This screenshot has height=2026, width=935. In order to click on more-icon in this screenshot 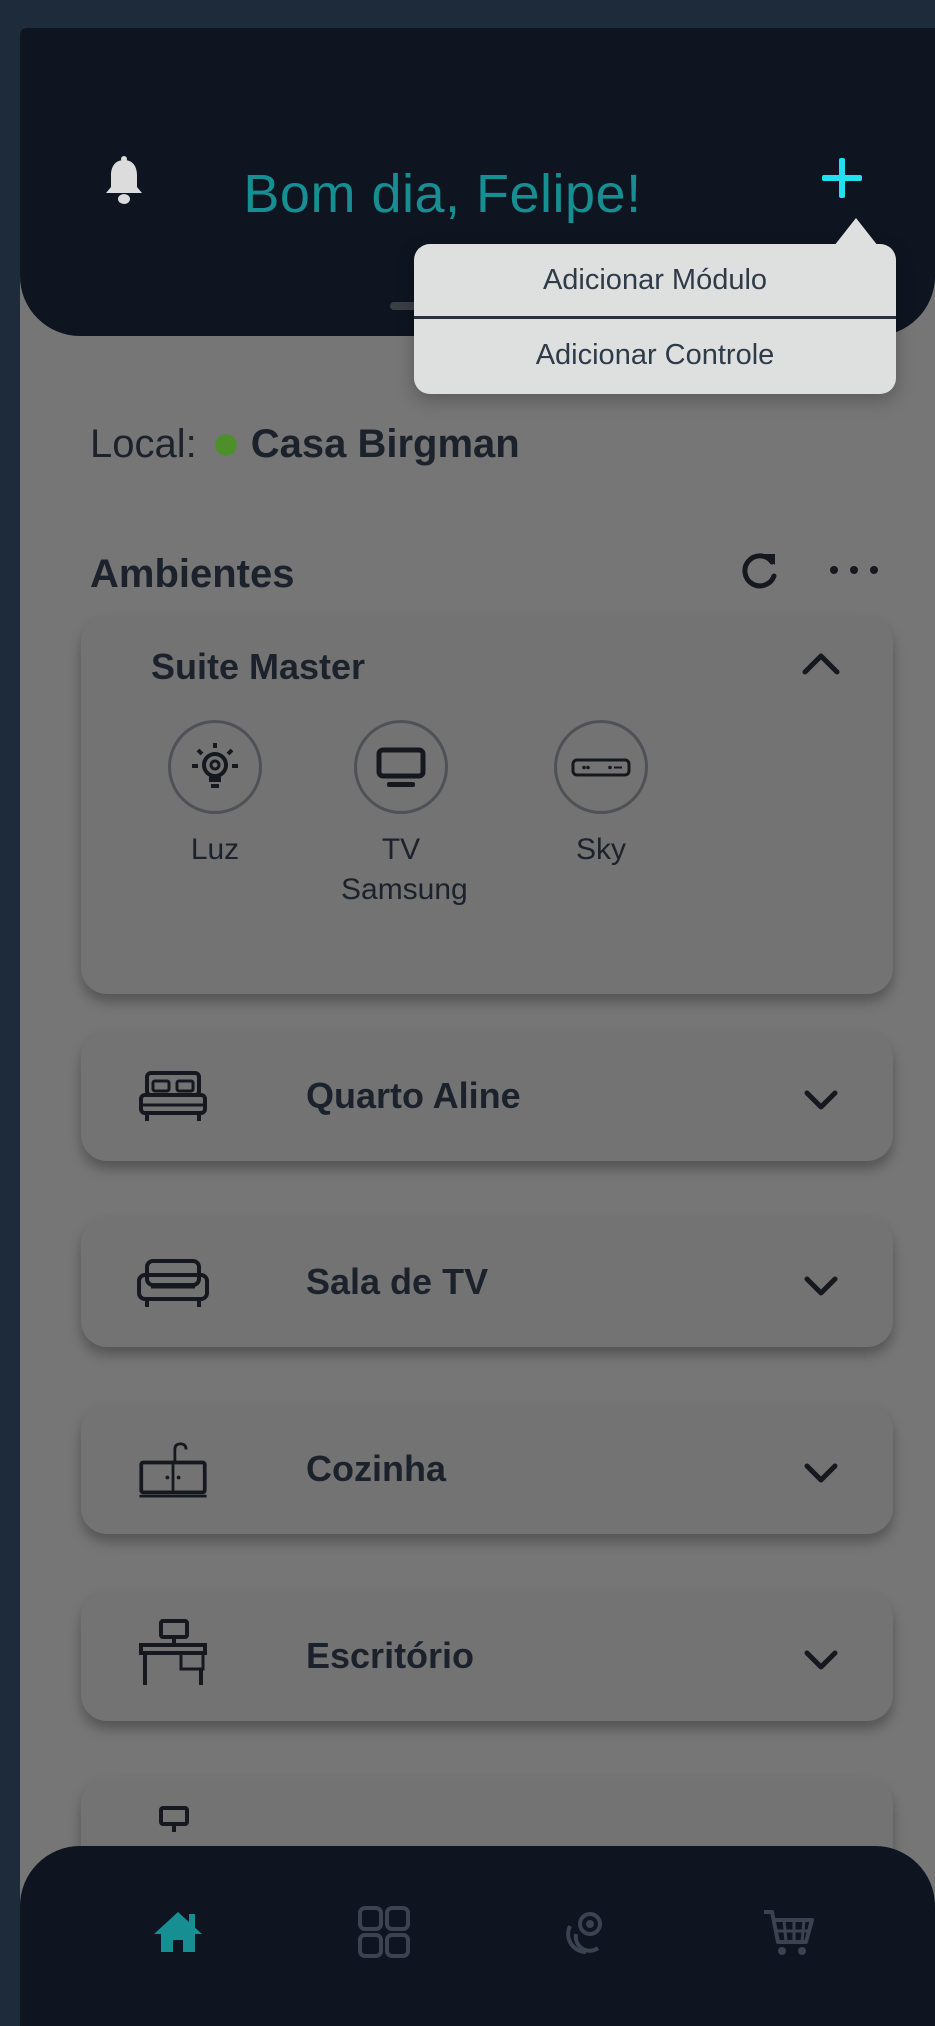, I will do `click(854, 570)`.